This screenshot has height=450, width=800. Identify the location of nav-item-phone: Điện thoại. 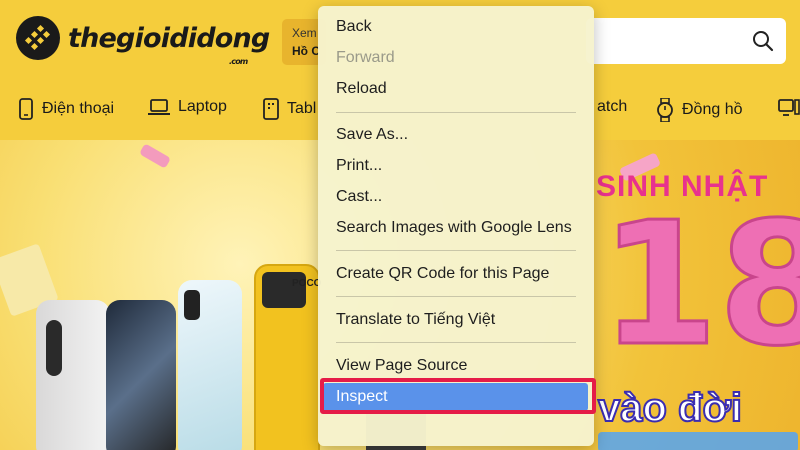
(66, 109).